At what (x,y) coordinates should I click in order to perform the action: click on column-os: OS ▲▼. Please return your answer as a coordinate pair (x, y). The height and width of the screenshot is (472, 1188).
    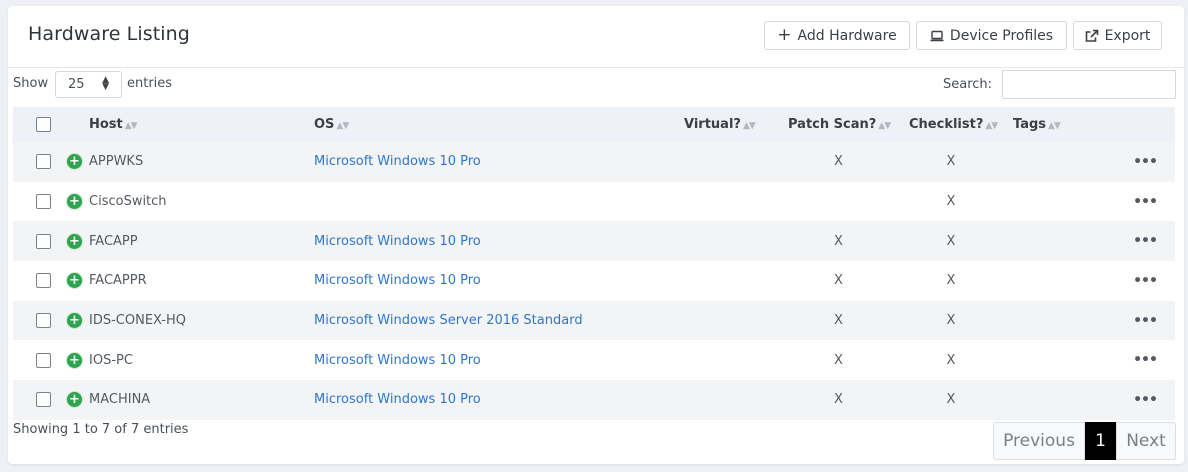
    Looking at the image, I should click on (495, 124).